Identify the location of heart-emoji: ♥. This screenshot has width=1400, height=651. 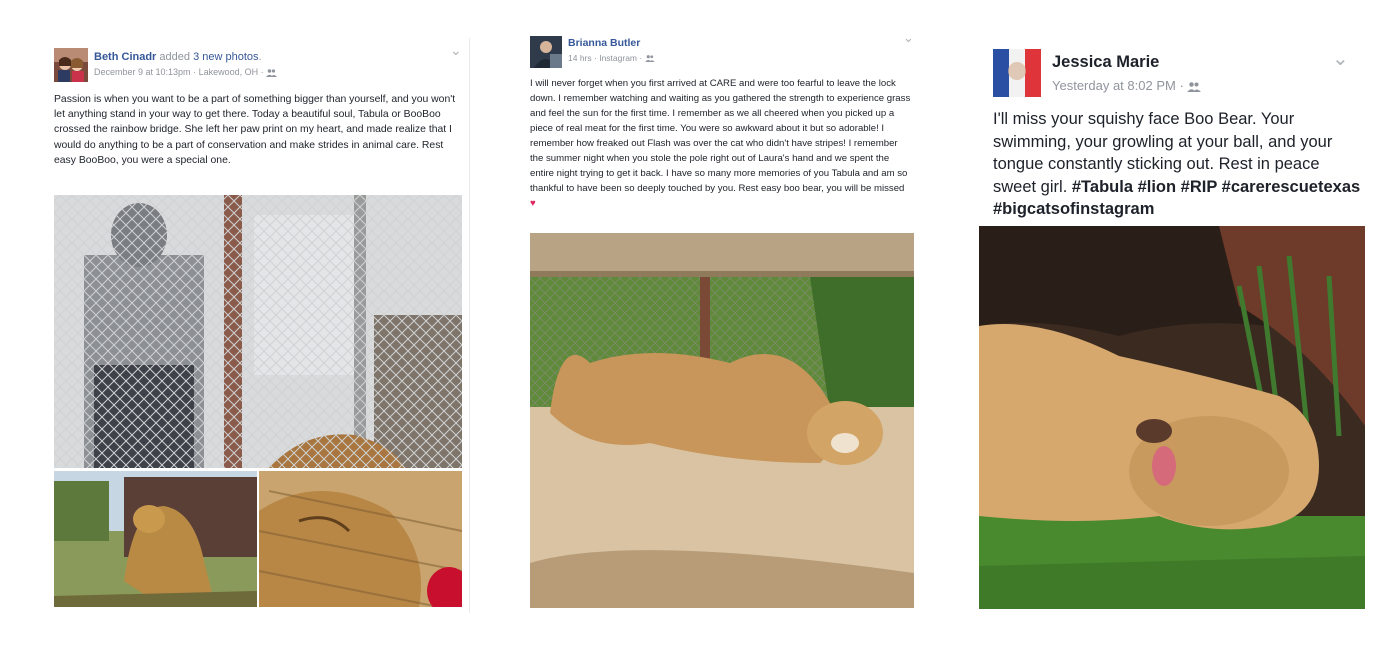
(533, 203).